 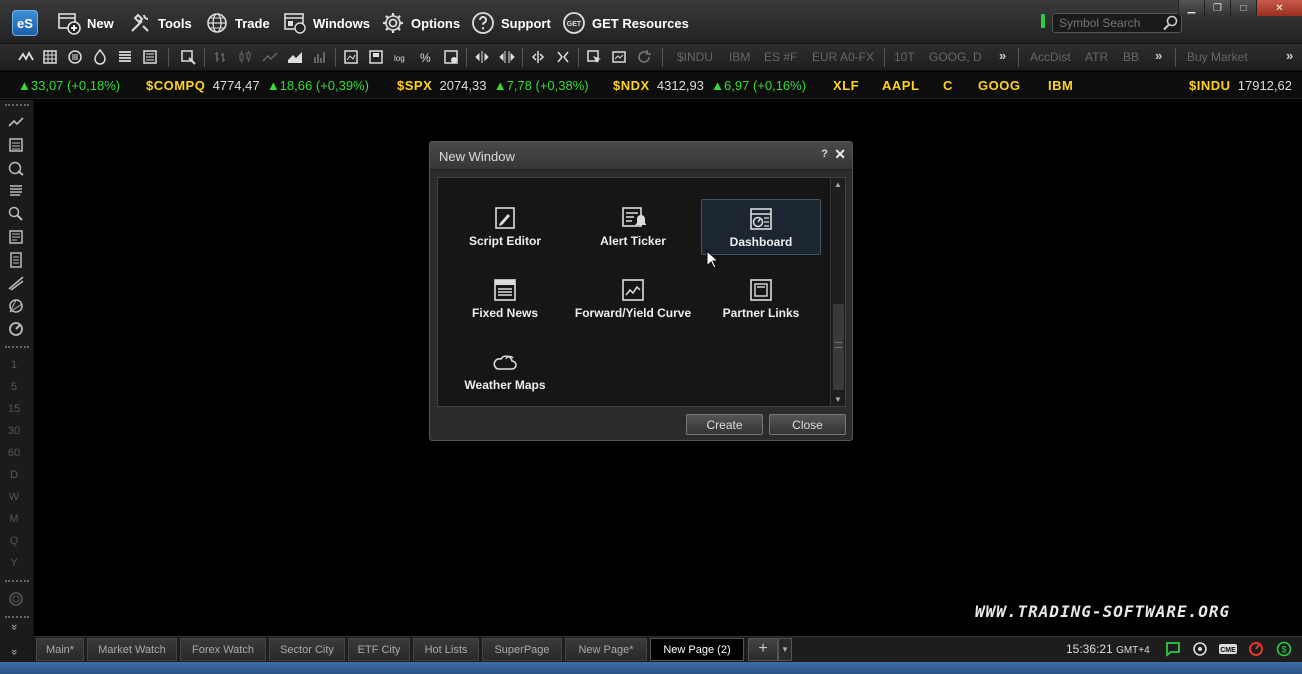 What do you see at coordinates (451, 57) in the screenshot?
I see `properties-icon` at bounding box center [451, 57].